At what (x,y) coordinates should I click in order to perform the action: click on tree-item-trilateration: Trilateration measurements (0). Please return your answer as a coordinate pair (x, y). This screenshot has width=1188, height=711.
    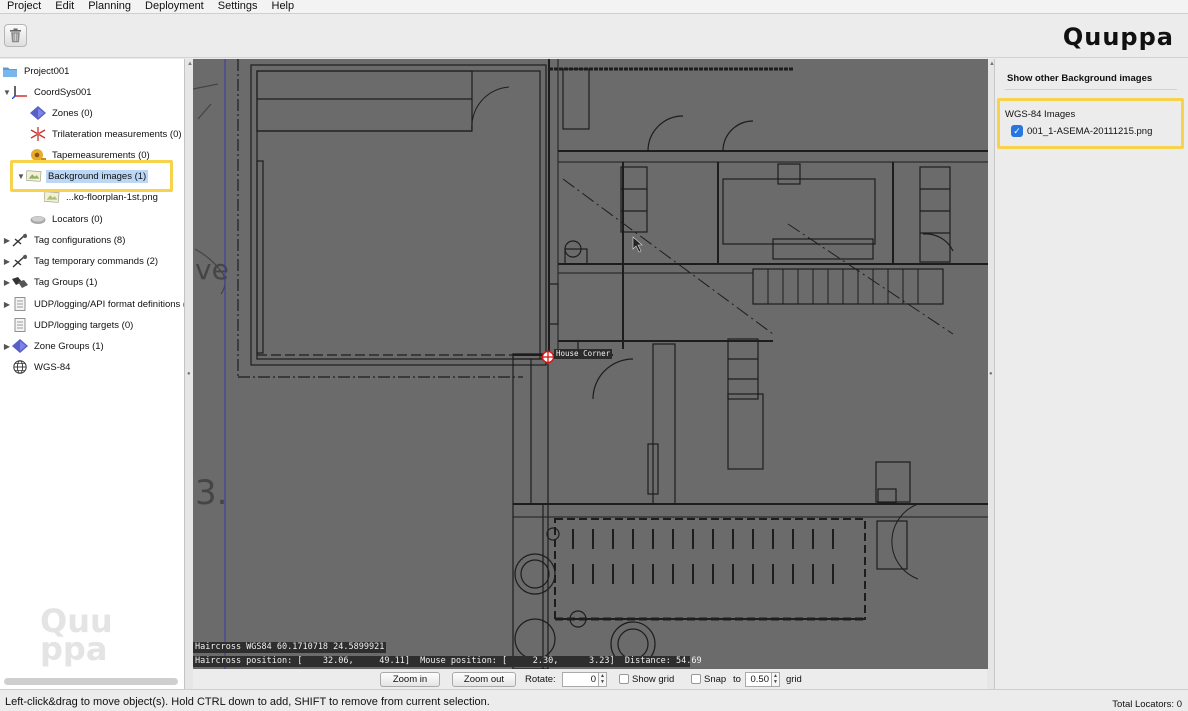
    Looking at the image, I should click on (107, 134).